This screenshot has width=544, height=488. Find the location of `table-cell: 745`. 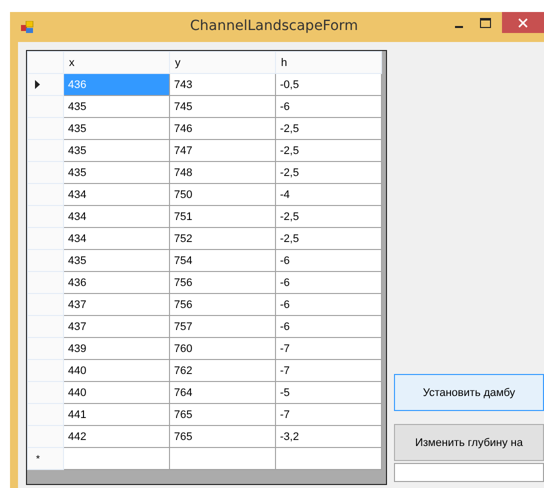

table-cell: 745 is located at coordinates (223, 107).